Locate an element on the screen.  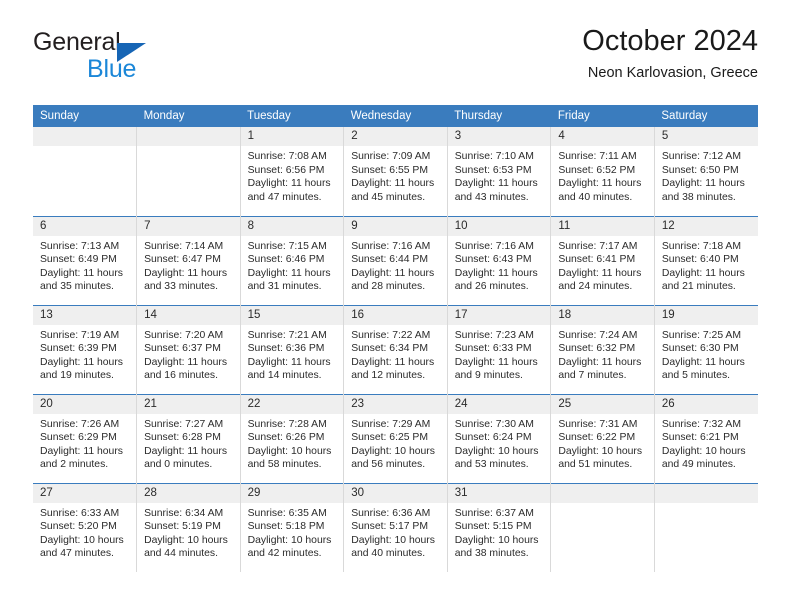
day-number: 30 is located at coordinates (395, 493).